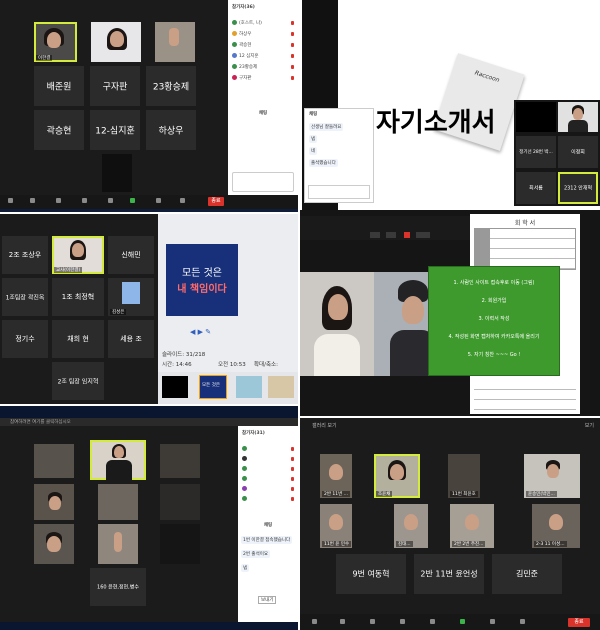 The height and width of the screenshot is (630, 600). I want to click on participant-tile: 2조 팀장 임지혁, so click(78, 381).